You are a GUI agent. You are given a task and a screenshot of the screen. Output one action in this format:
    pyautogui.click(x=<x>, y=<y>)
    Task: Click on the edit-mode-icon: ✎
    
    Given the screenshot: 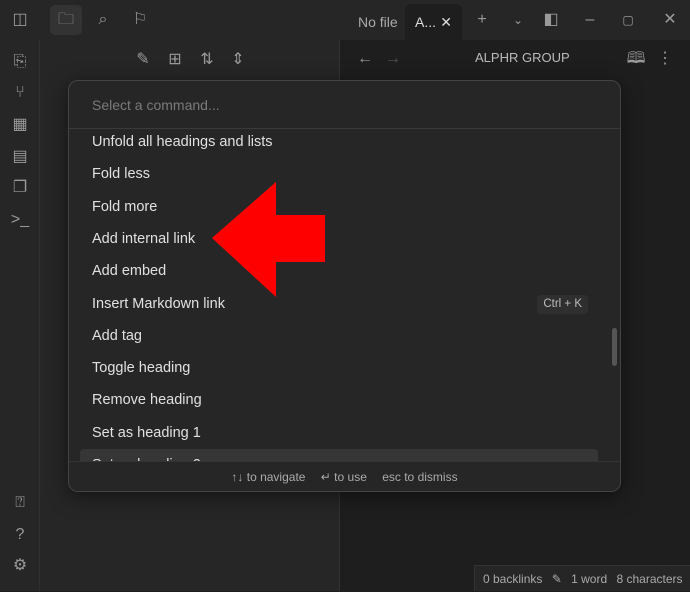 What is the action you would take?
    pyautogui.click(x=557, y=579)
    